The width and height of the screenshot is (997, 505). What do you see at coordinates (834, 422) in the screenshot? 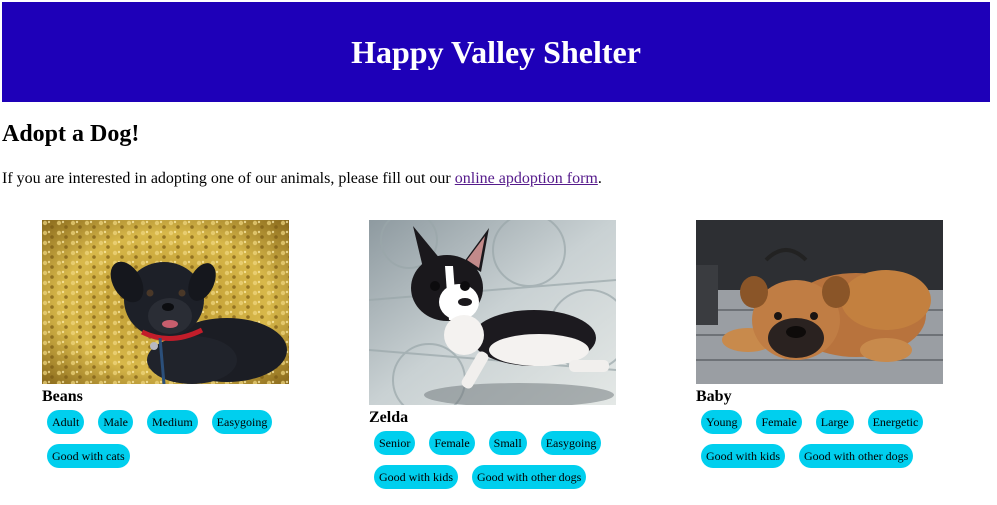
I see `tag-large: Large` at bounding box center [834, 422].